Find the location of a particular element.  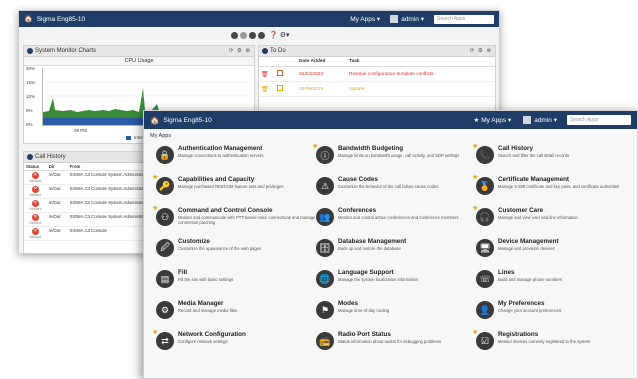

app-icon: ★ ⚇ is located at coordinates (163, 215).